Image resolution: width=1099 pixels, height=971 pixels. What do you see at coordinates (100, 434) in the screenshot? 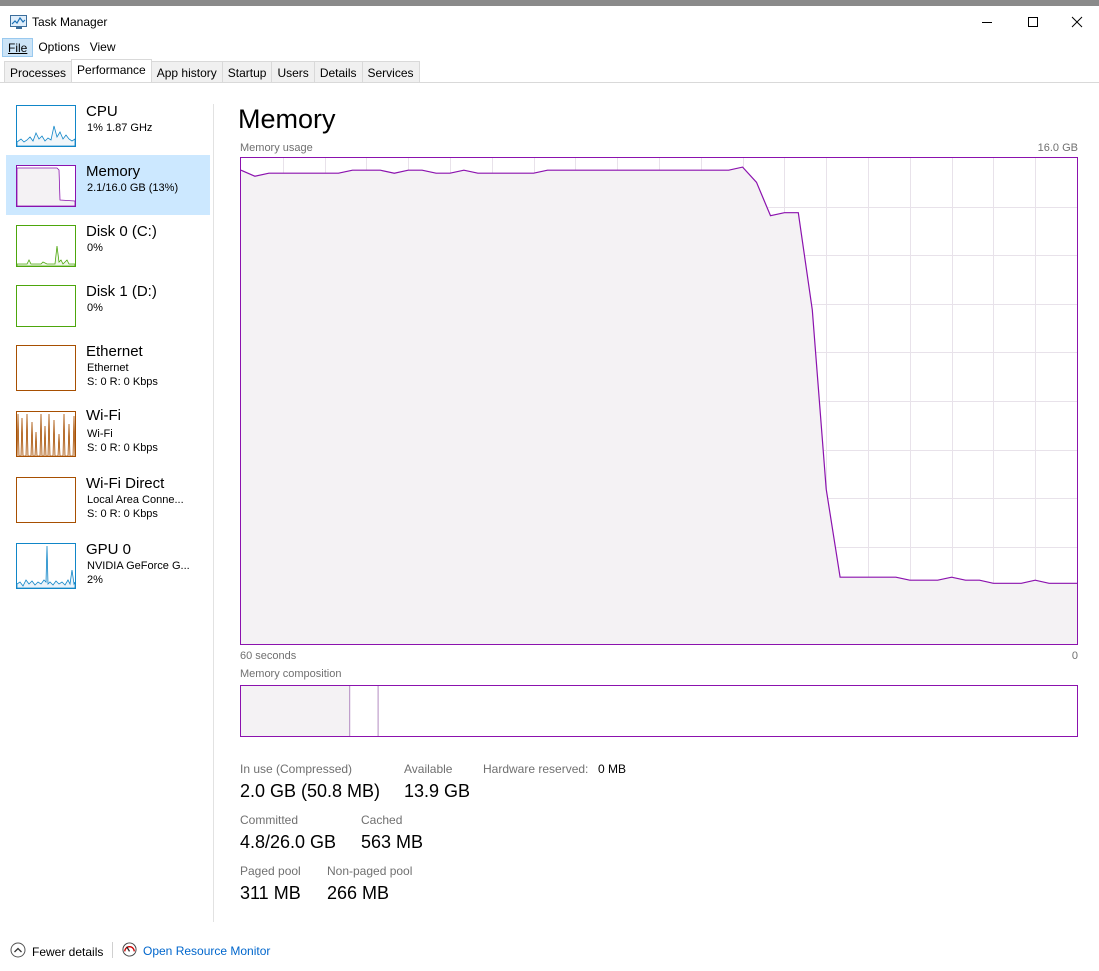
I see `sidebar-item-subtitle: Wi-Fi` at bounding box center [100, 434].